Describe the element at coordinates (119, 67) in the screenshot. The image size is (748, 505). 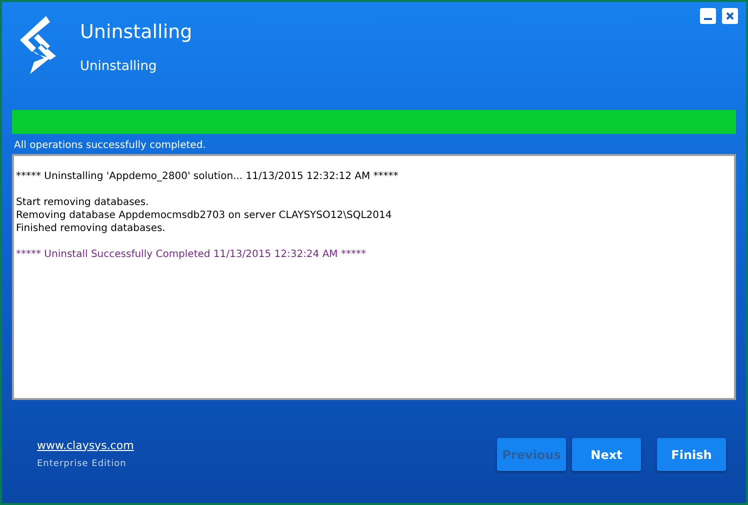
I see `window-subtitle: Uninstalling` at that location.